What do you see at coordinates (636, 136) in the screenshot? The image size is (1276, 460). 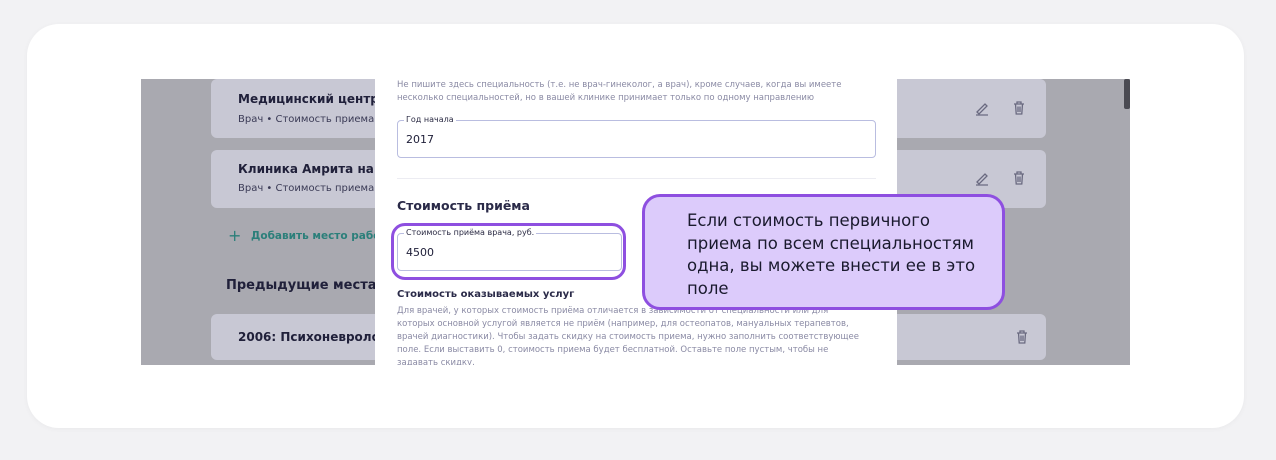 I see `start-year-field: Год начала 2017` at bounding box center [636, 136].